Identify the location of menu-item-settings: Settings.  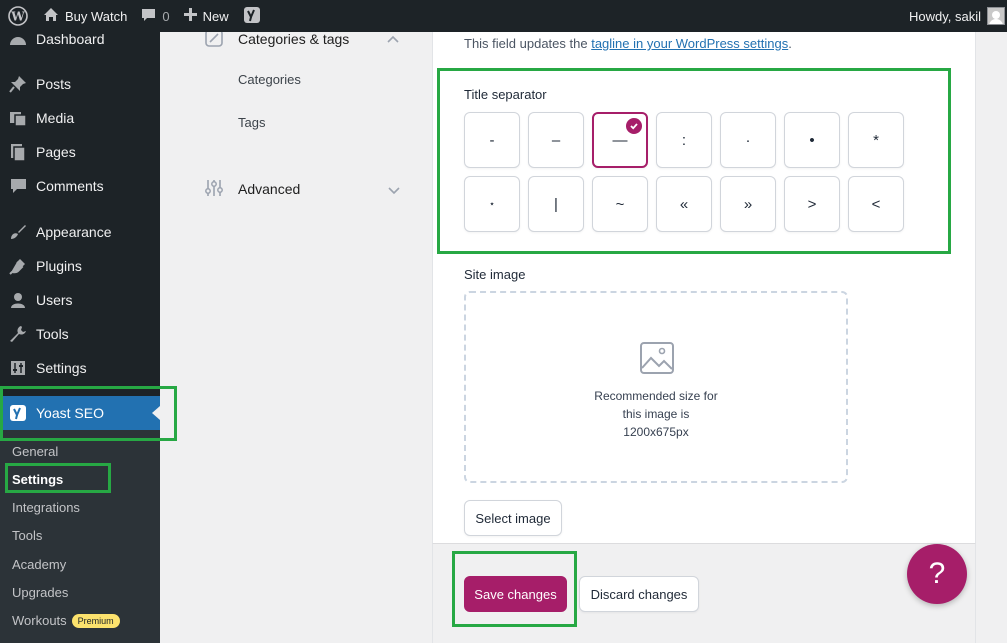
(80, 368).